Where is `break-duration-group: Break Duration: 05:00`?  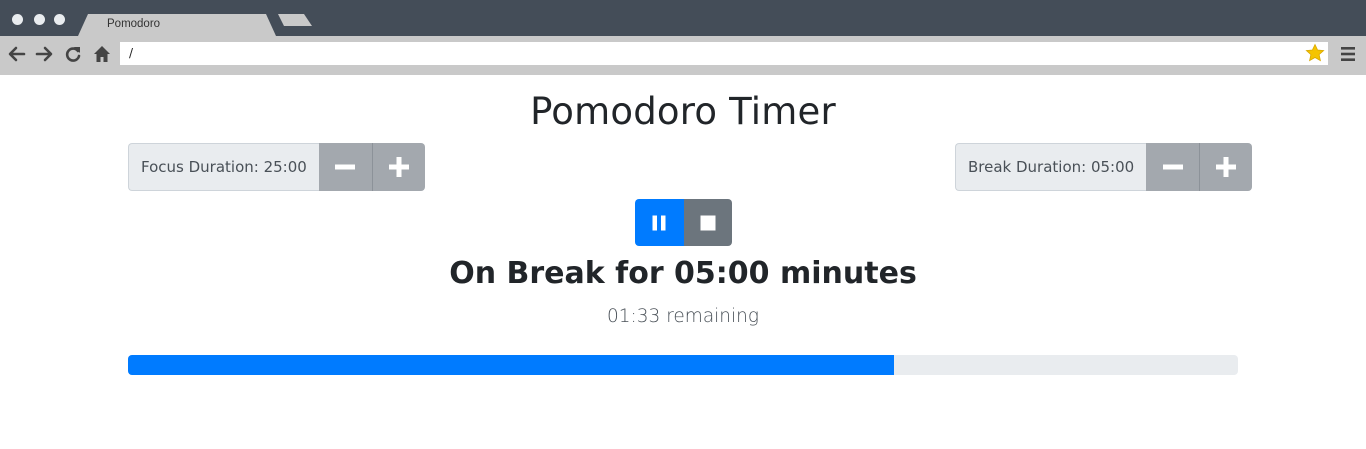 break-duration-group: Break Duration: 05:00 is located at coordinates (1104, 167).